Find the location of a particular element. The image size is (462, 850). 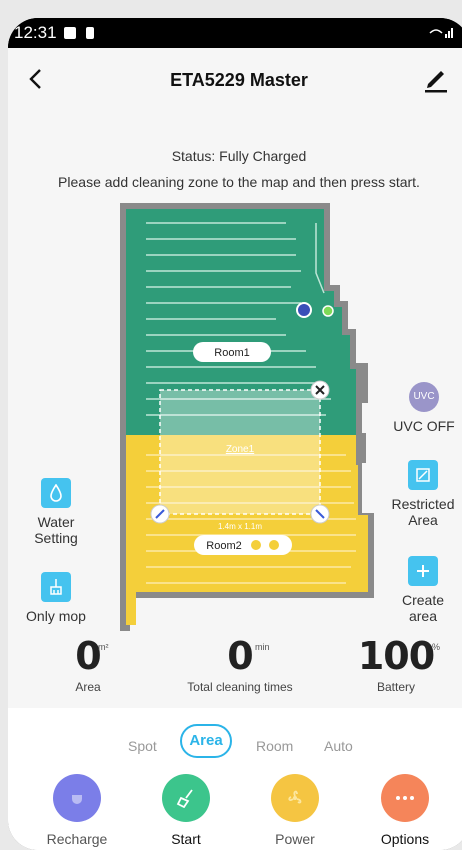

recharge-label: Recharge is located at coordinates (77, 839).